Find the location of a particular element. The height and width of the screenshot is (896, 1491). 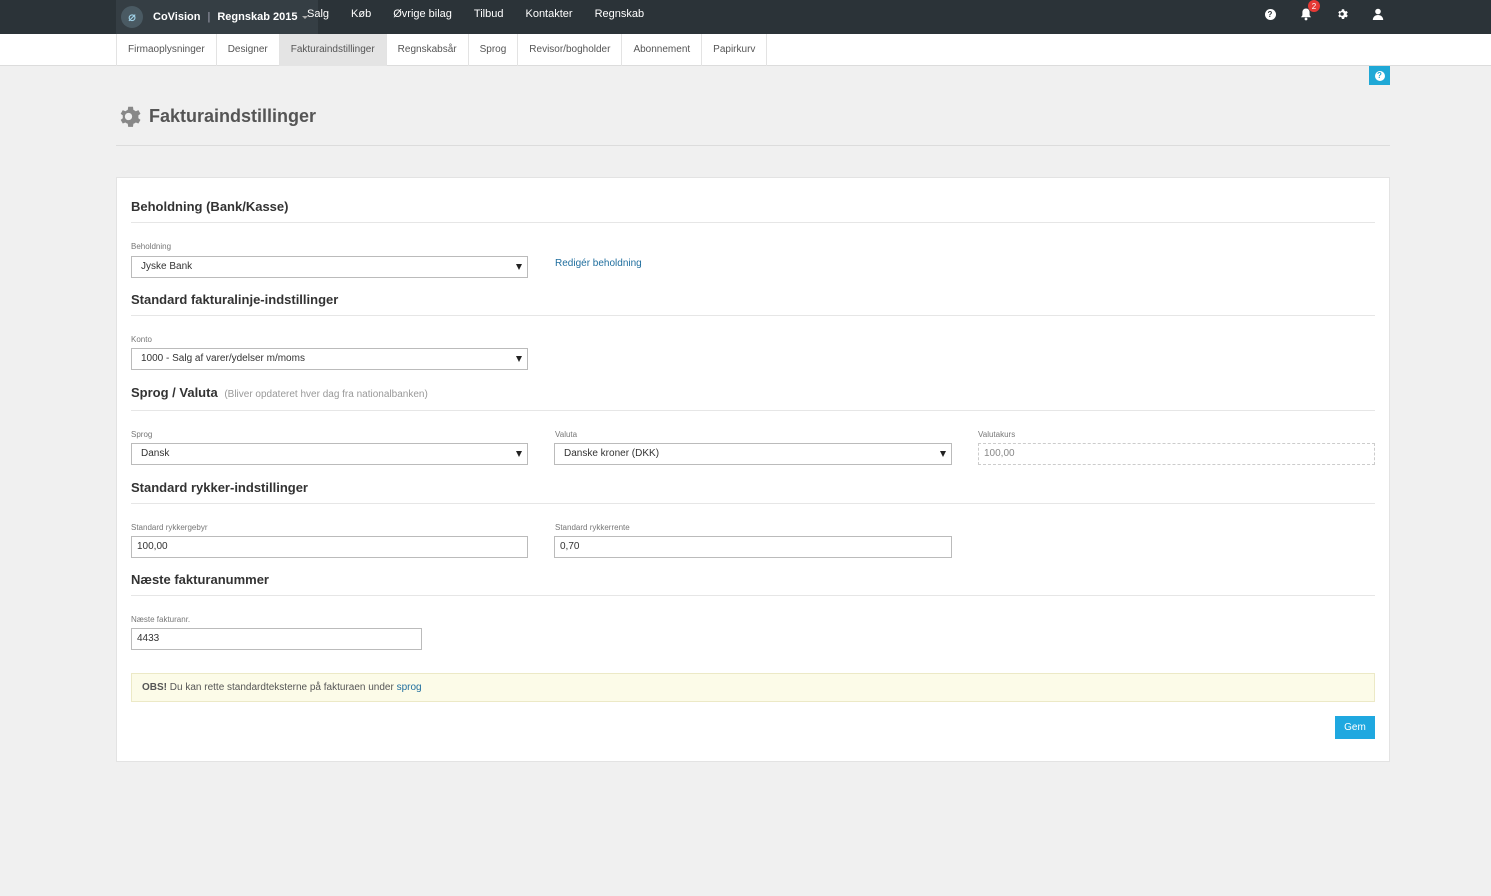

tab-revisor-bogholder: Revisor/bogholder is located at coordinates (570, 50).